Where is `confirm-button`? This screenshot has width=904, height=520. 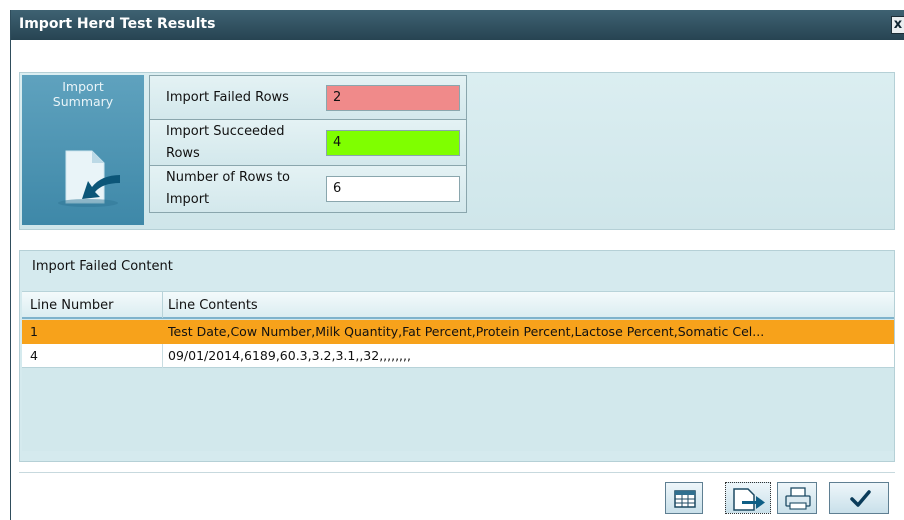
confirm-button is located at coordinates (859, 498).